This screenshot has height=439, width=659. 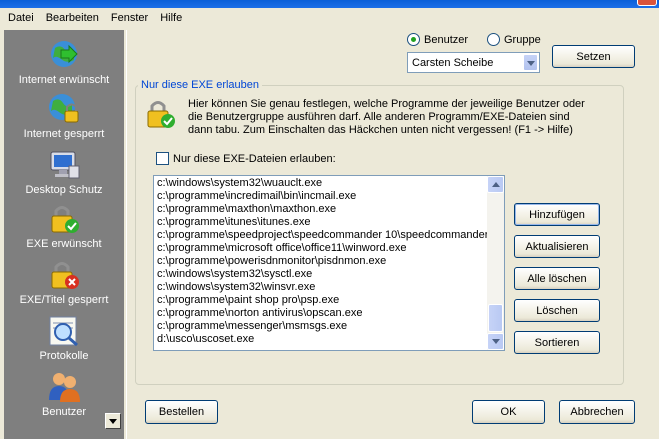 What do you see at coordinates (323, 196) in the screenshot?
I see `list-item: c:\programme\incredimail\bin\incmail.exe` at bounding box center [323, 196].